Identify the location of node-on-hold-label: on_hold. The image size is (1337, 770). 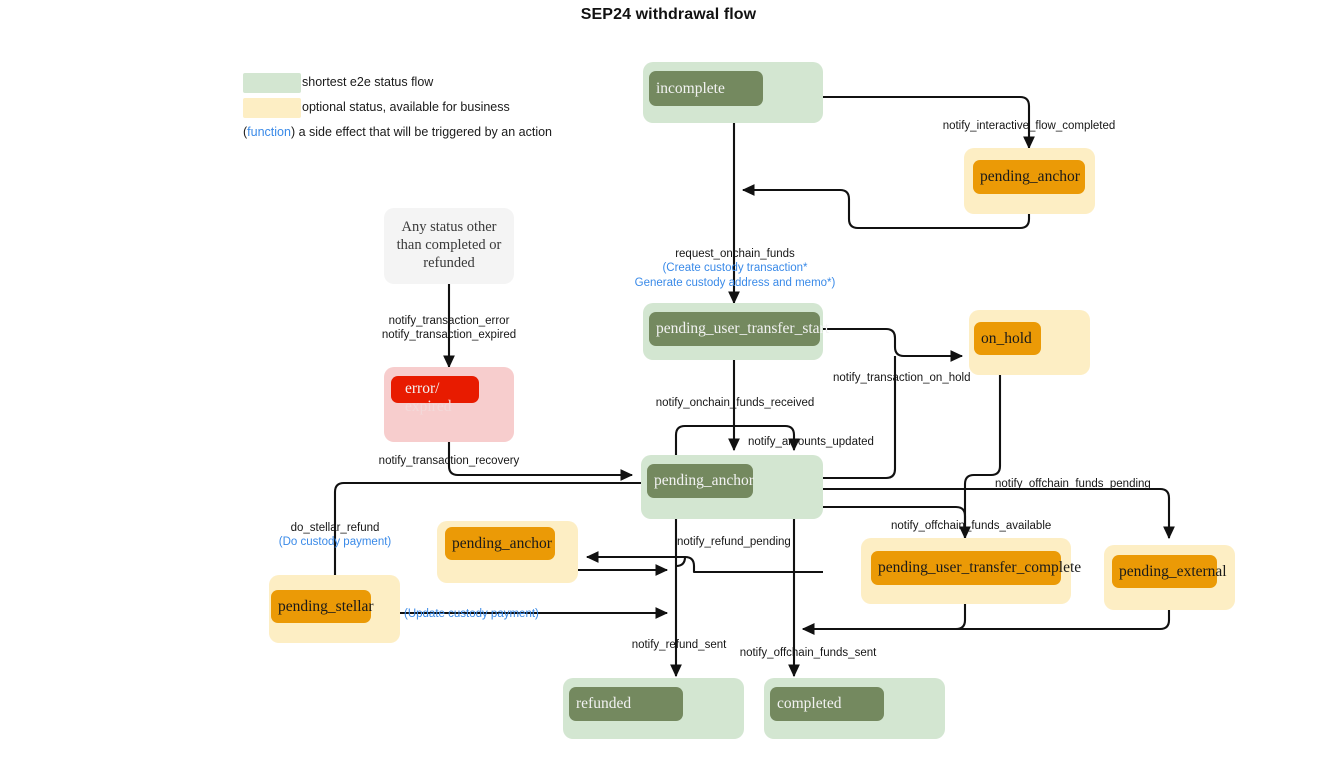
(1006, 338).